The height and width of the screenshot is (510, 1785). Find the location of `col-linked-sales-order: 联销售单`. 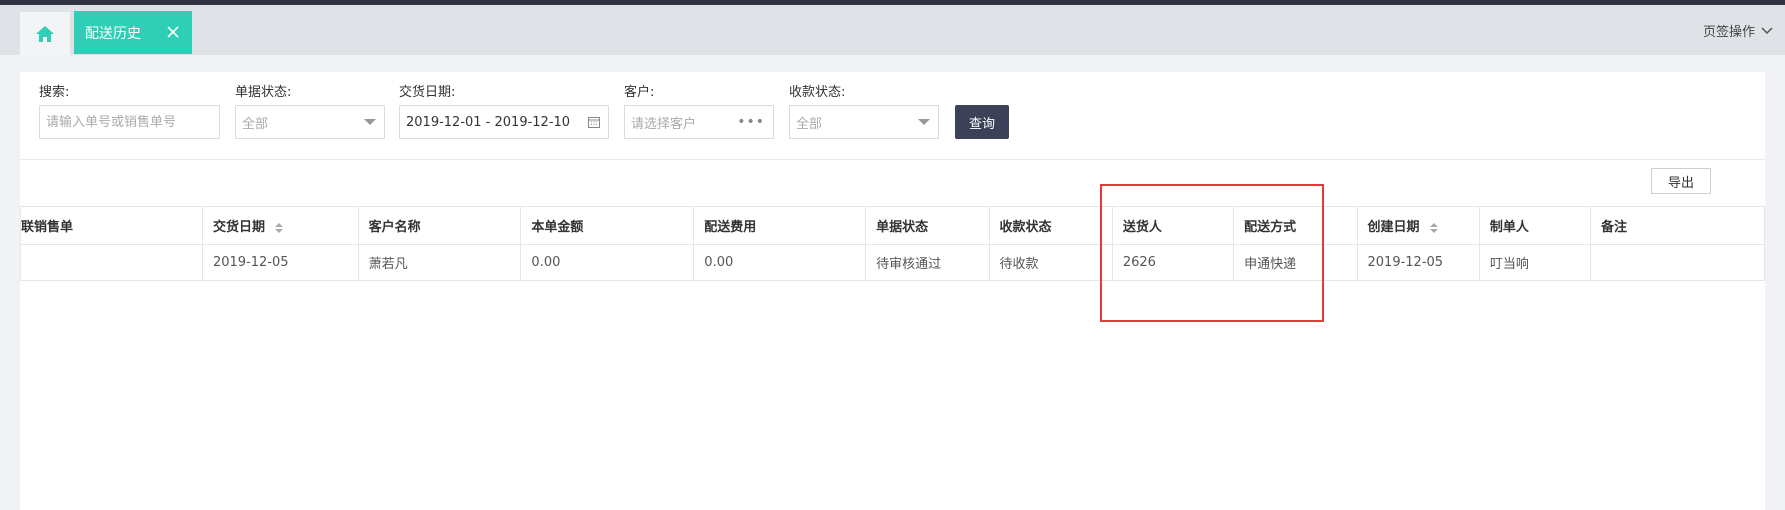

col-linked-sales-order: 联销售单 is located at coordinates (111, 225).